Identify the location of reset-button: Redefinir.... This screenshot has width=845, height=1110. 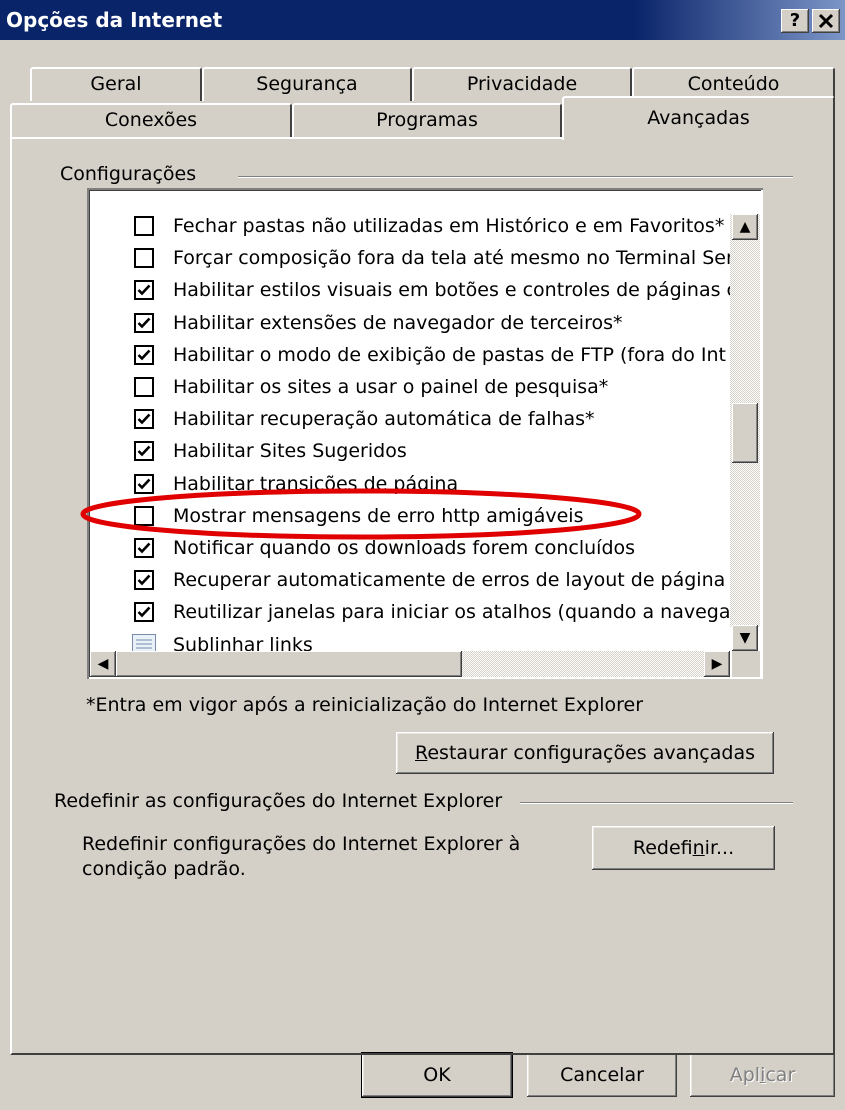
(683, 848).